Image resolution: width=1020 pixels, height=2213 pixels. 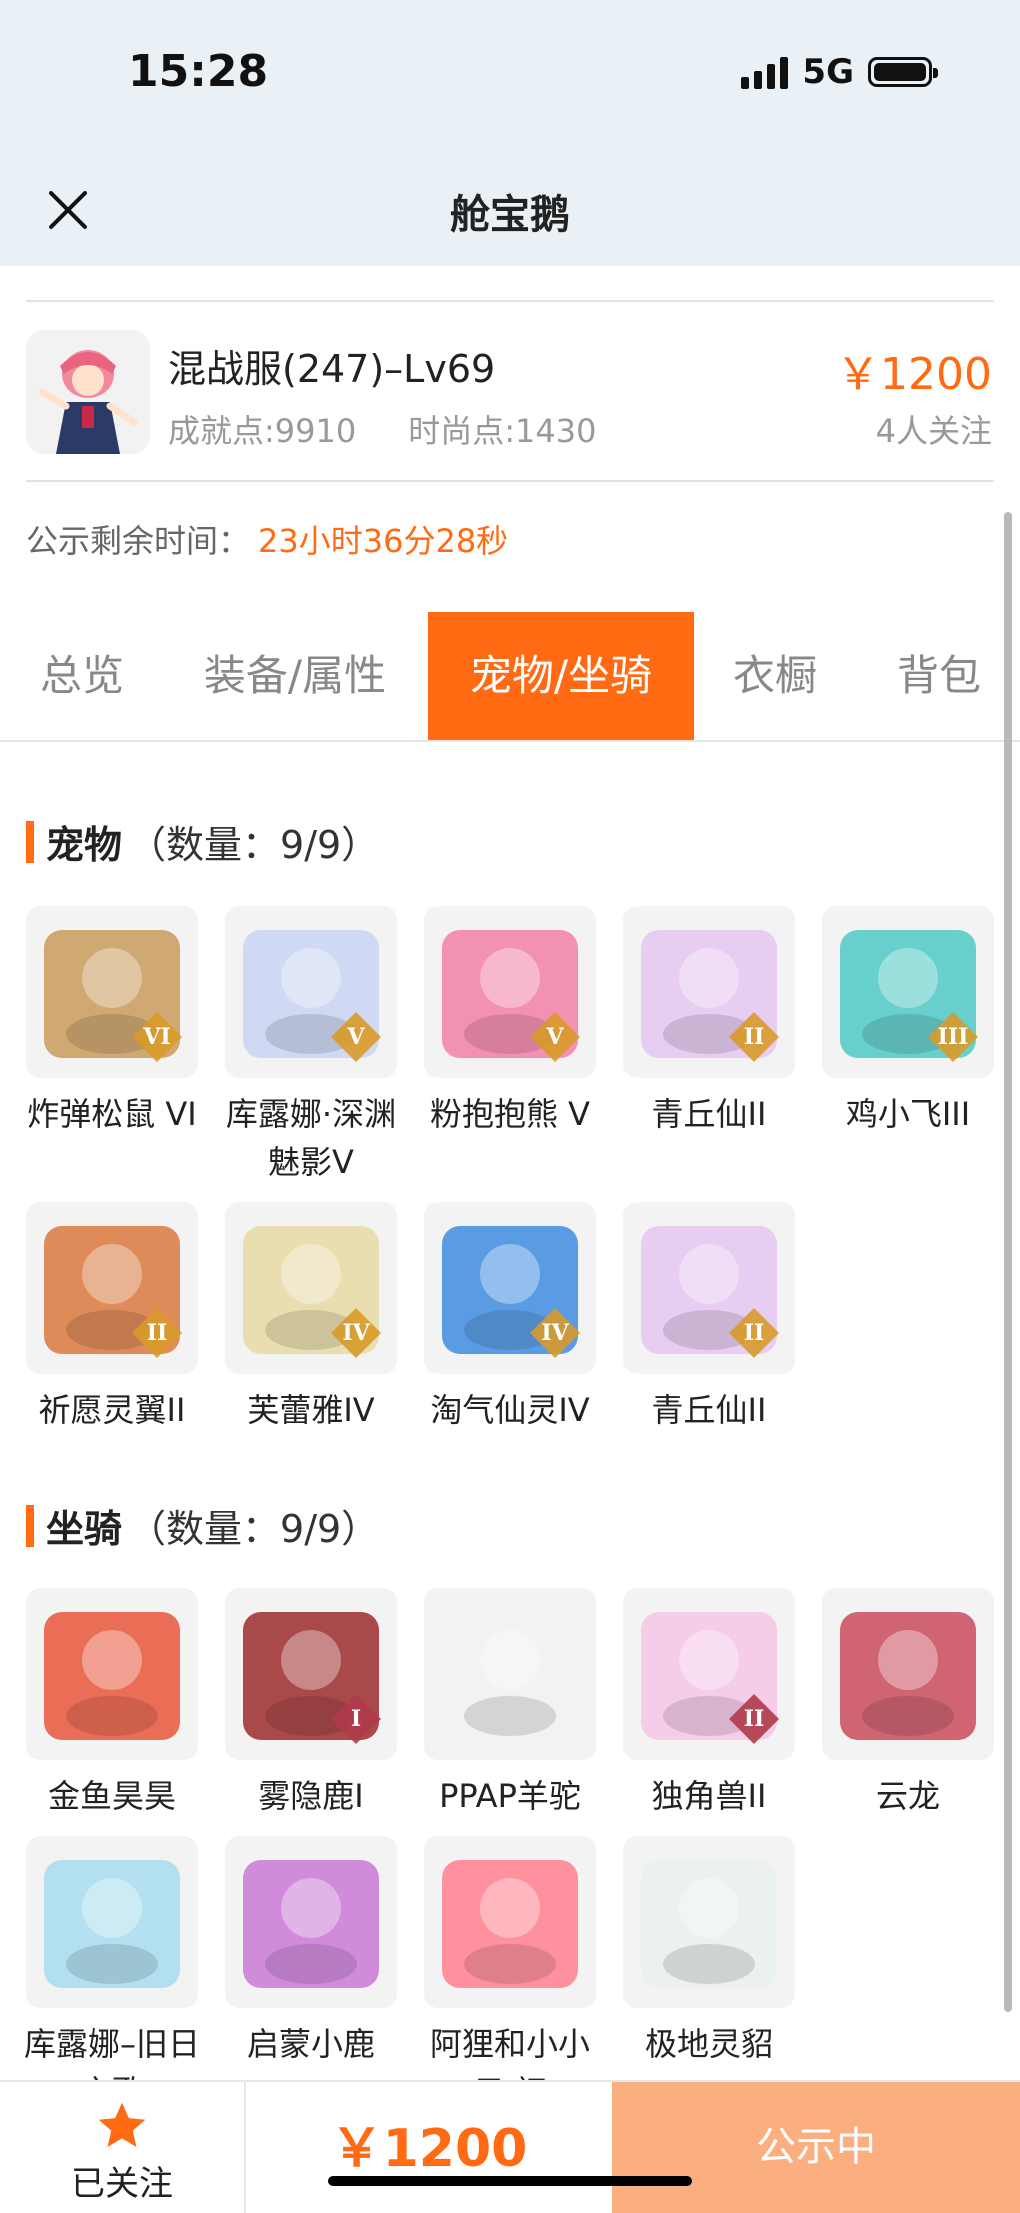 What do you see at coordinates (311, 1674) in the screenshot?
I see `mount-tile: I` at bounding box center [311, 1674].